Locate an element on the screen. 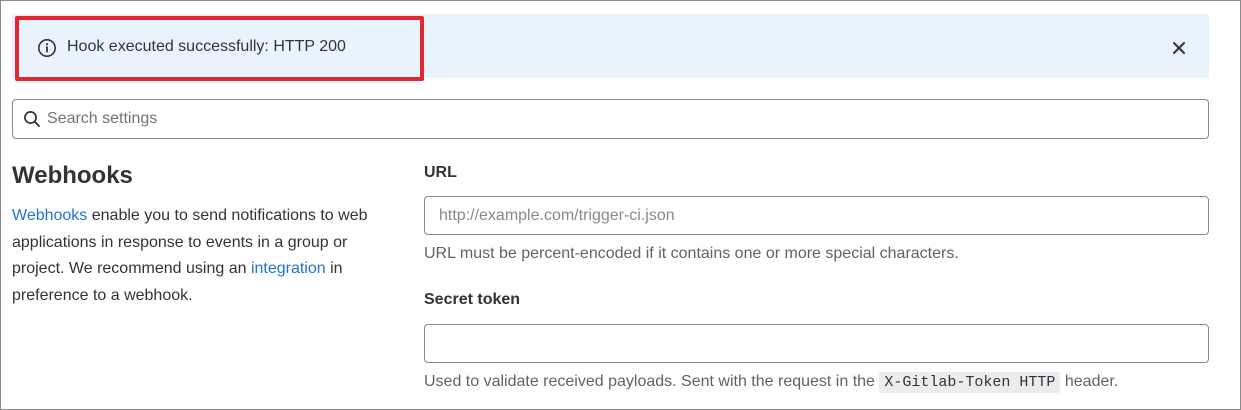 The image size is (1241, 410). alert-message: Hook executed successfully: HTTP 200 is located at coordinates (206, 46).